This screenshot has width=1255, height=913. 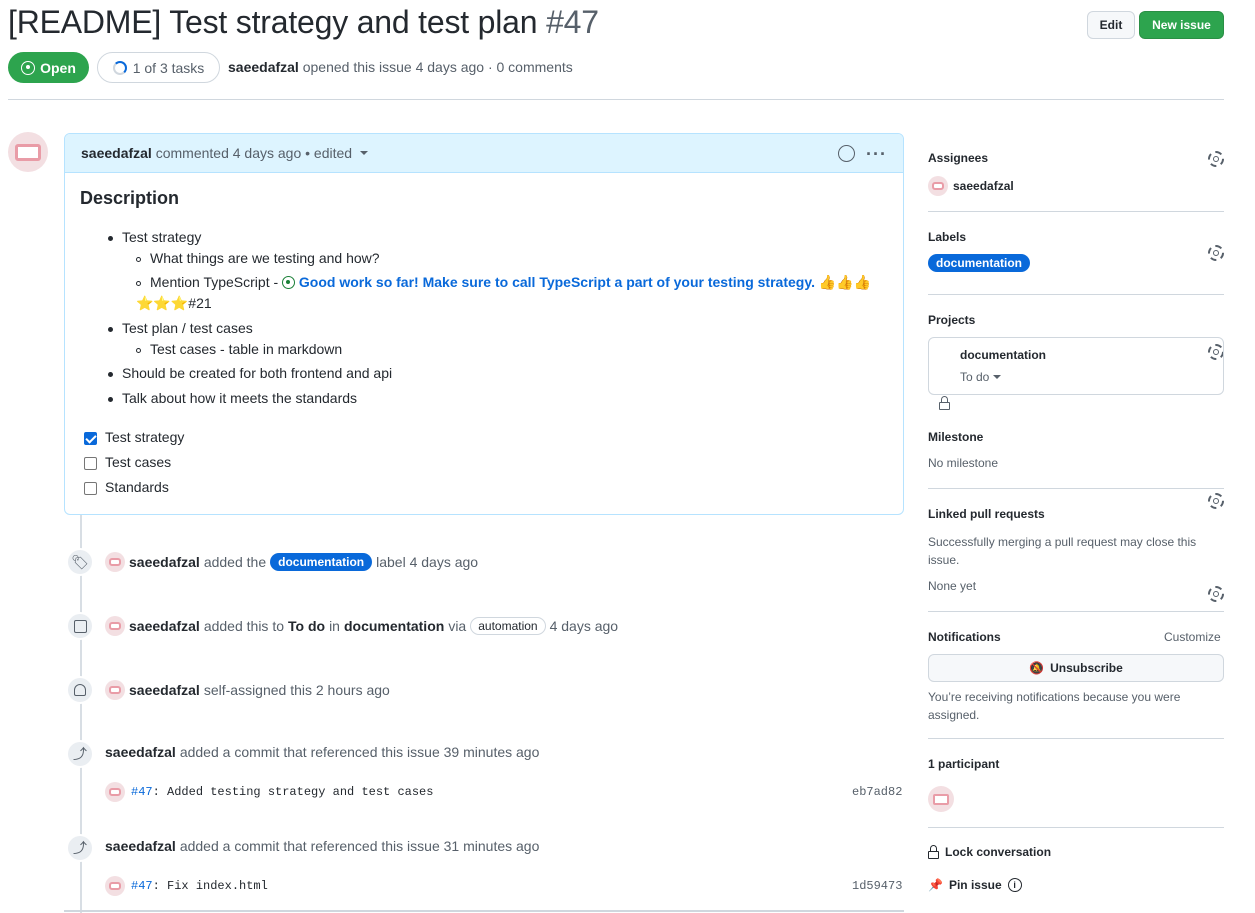 I want to click on header-divider, so click(x=616, y=99).